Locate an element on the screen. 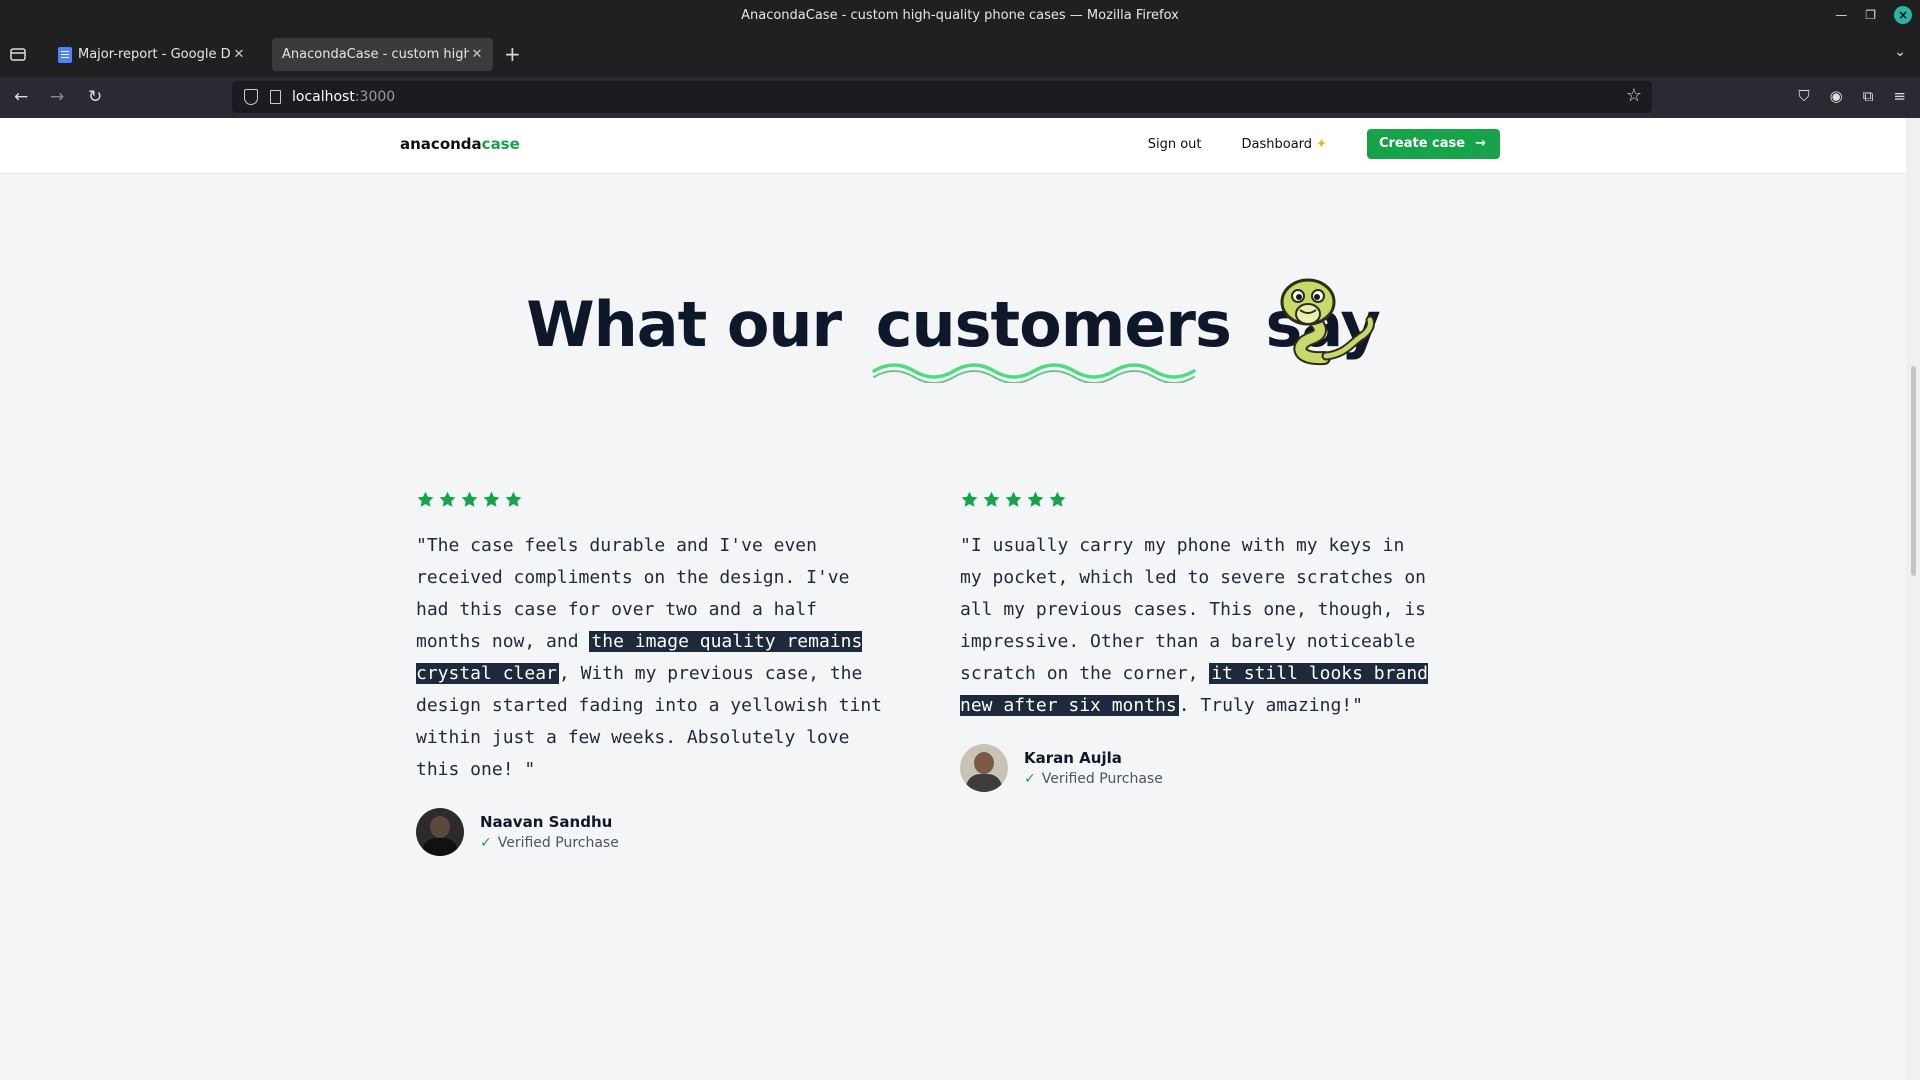 Image resolution: width=1920 pixels, height=1080 pixels. google-docs-icon is located at coordinates (65, 54).